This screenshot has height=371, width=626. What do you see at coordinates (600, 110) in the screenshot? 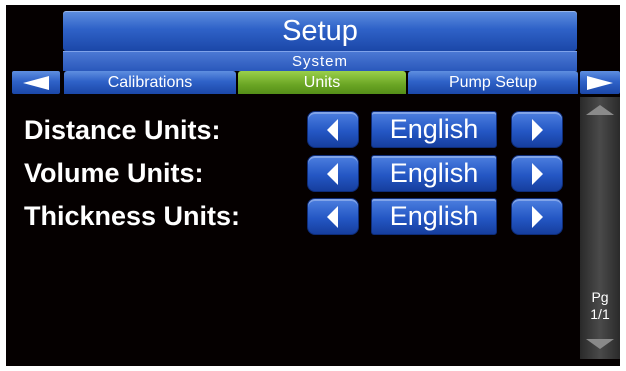
I see `up-triangle-icon` at bounding box center [600, 110].